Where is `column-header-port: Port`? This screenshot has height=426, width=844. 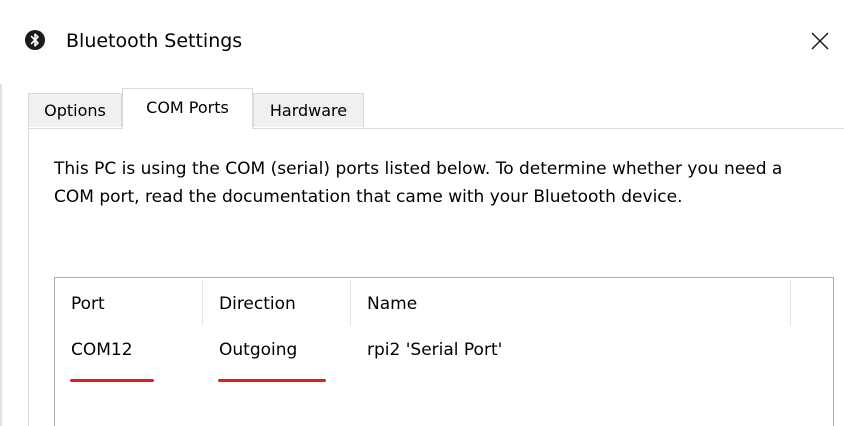
column-header-port: Port is located at coordinates (129, 304).